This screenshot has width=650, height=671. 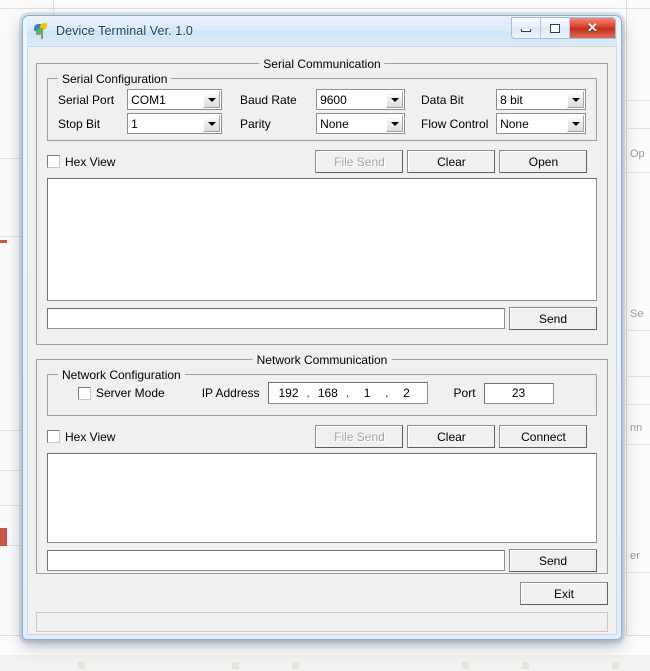 What do you see at coordinates (541, 123) in the screenshot?
I see `flow-control-combo: None` at bounding box center [541, 123].